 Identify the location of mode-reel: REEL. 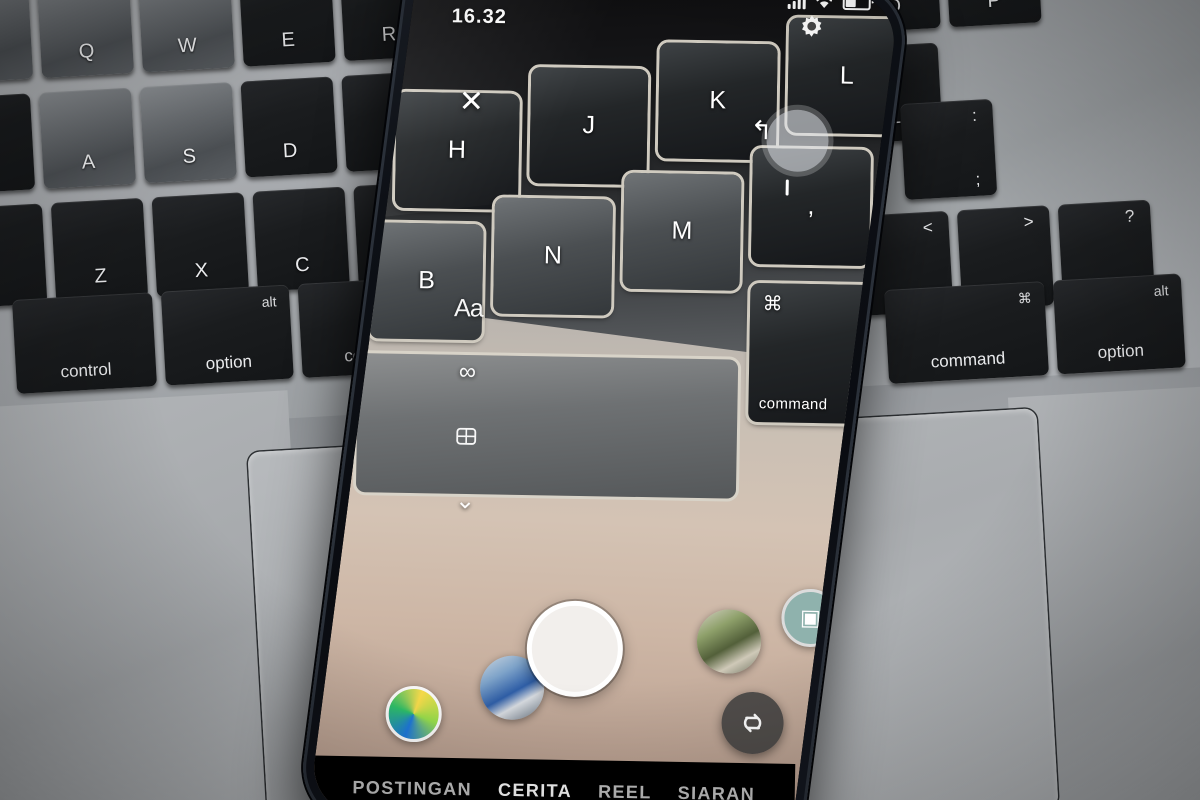
(625, 790).